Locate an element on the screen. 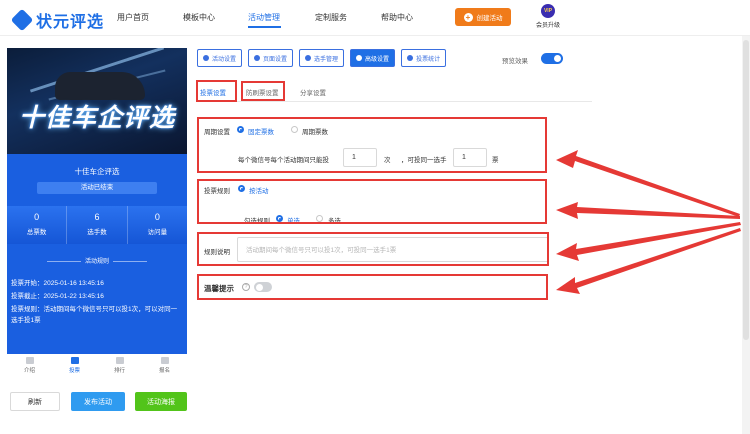  page-scrollbar is located at coordinates (746, 235).